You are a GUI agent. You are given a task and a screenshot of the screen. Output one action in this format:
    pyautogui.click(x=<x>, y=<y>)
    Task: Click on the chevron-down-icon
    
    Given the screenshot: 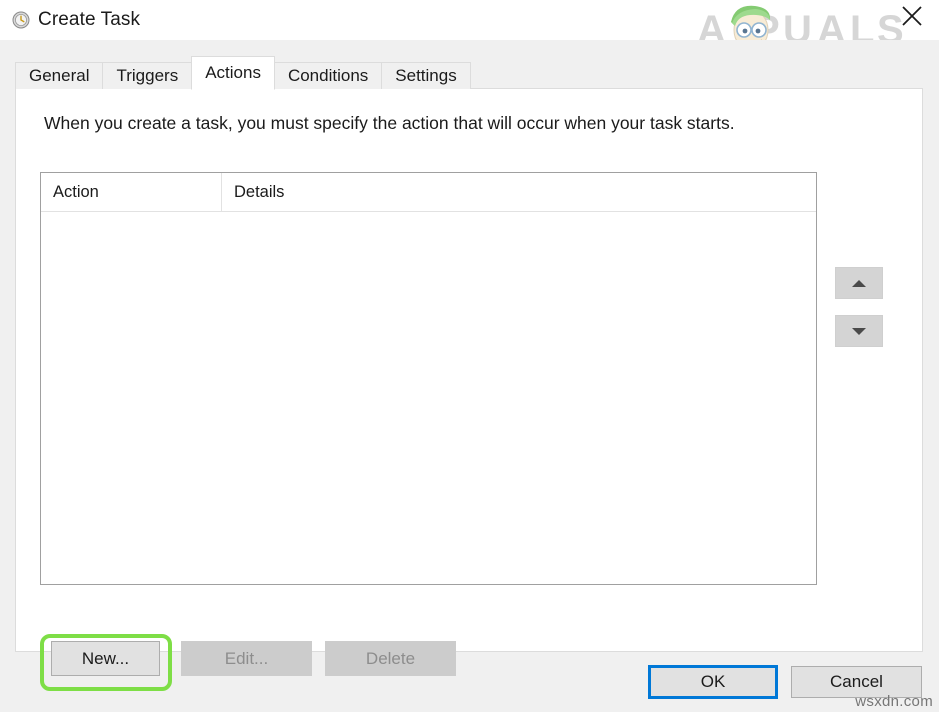 What is the action you would take?
    pyautogui.click(x=859, y=331)
    